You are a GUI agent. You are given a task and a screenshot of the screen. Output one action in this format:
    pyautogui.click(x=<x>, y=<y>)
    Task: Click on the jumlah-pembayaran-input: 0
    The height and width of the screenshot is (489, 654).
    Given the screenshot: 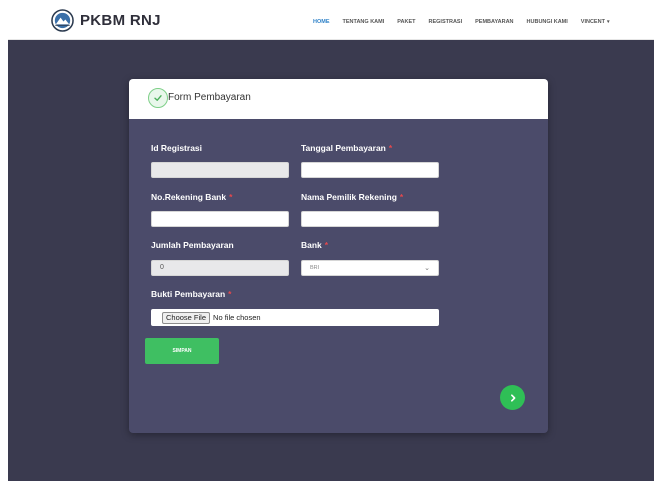 What is the action you would take?
    pyautogui.click(x=220, y=268)
    